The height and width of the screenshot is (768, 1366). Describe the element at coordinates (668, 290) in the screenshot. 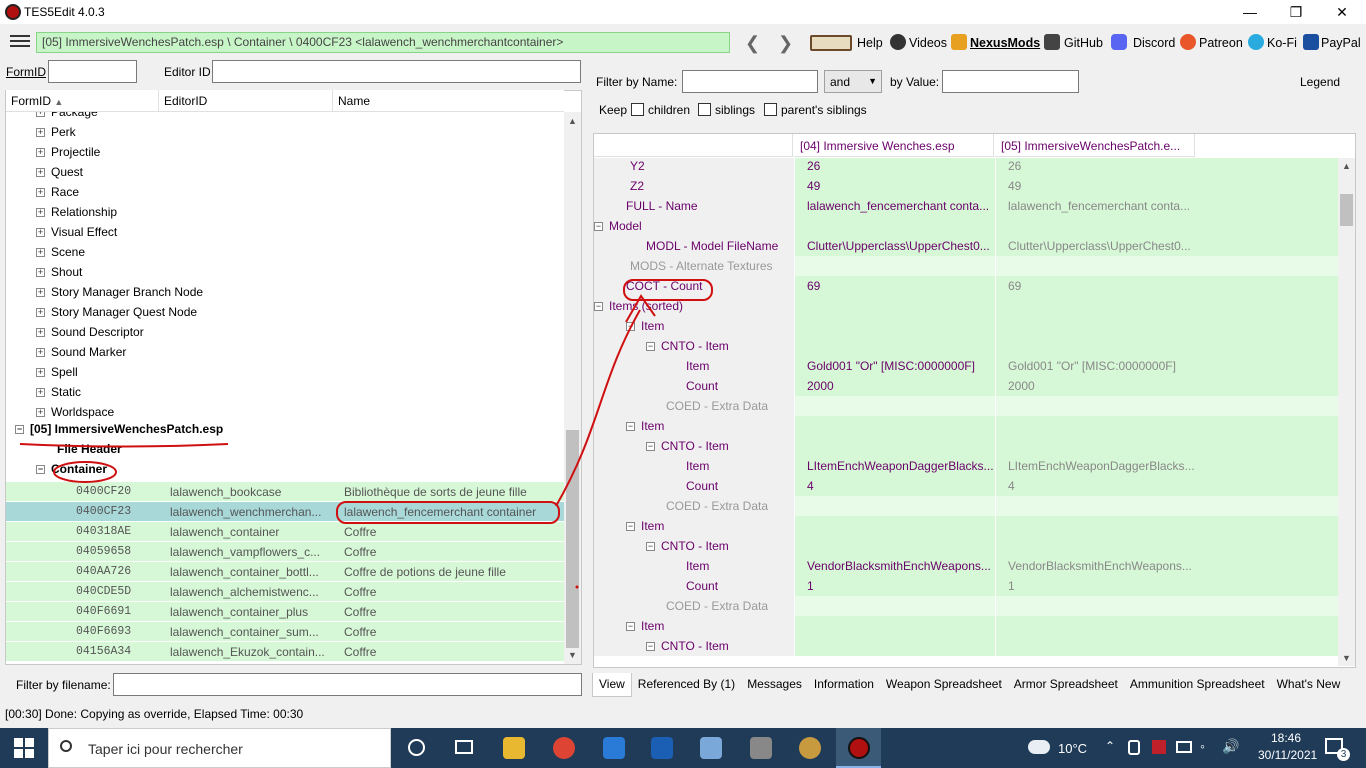

I see `circle-coct` at that location.